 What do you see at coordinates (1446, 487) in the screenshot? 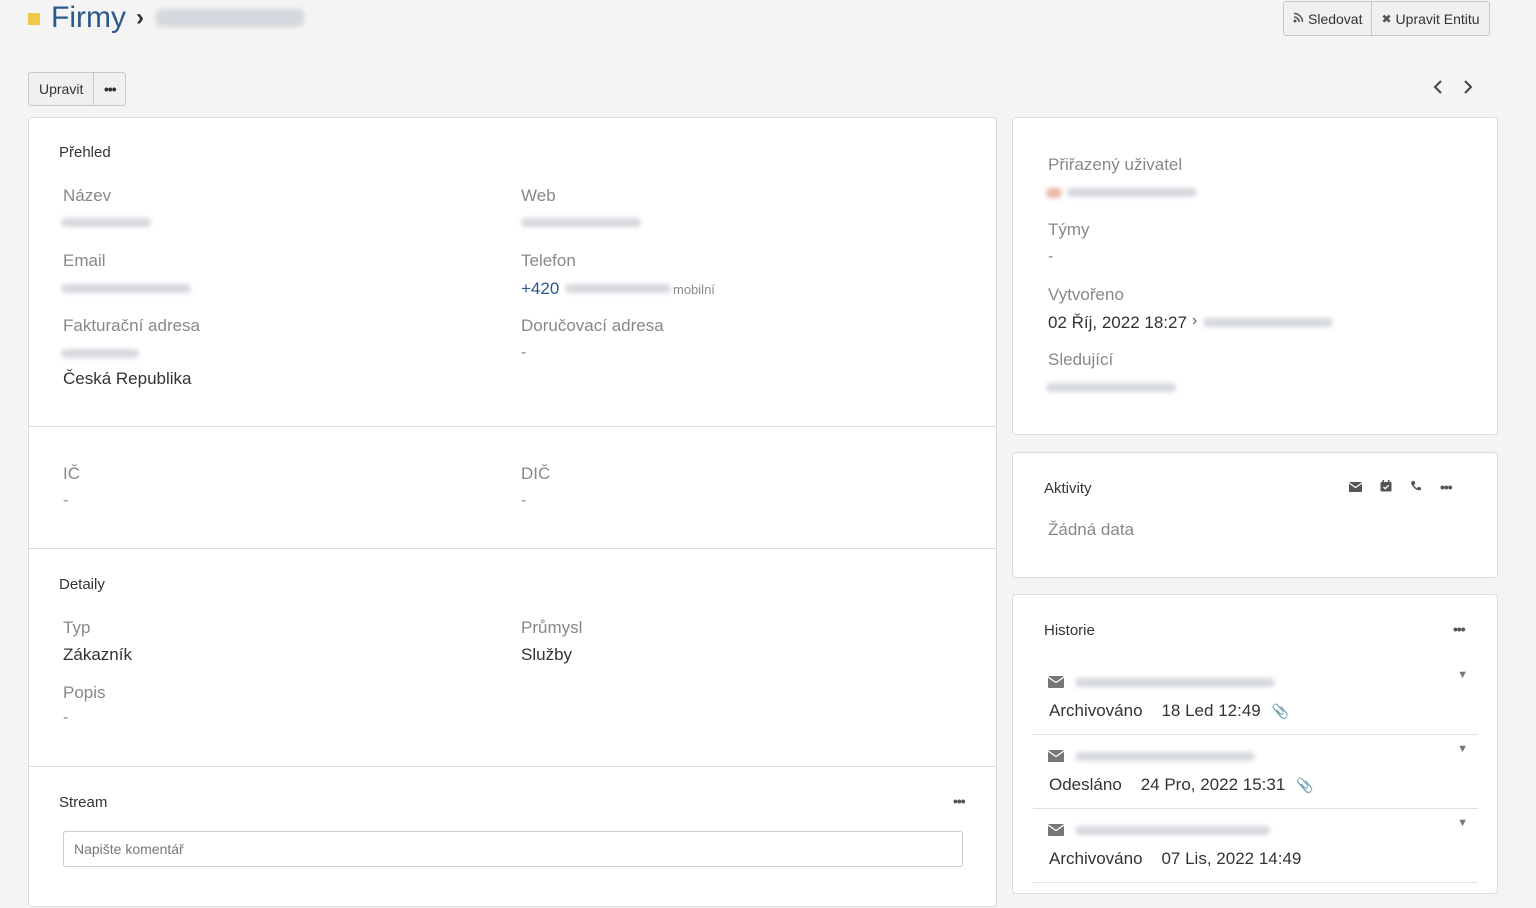
I see `activities-more-icon: •••` at bounding box center [1446, 487].